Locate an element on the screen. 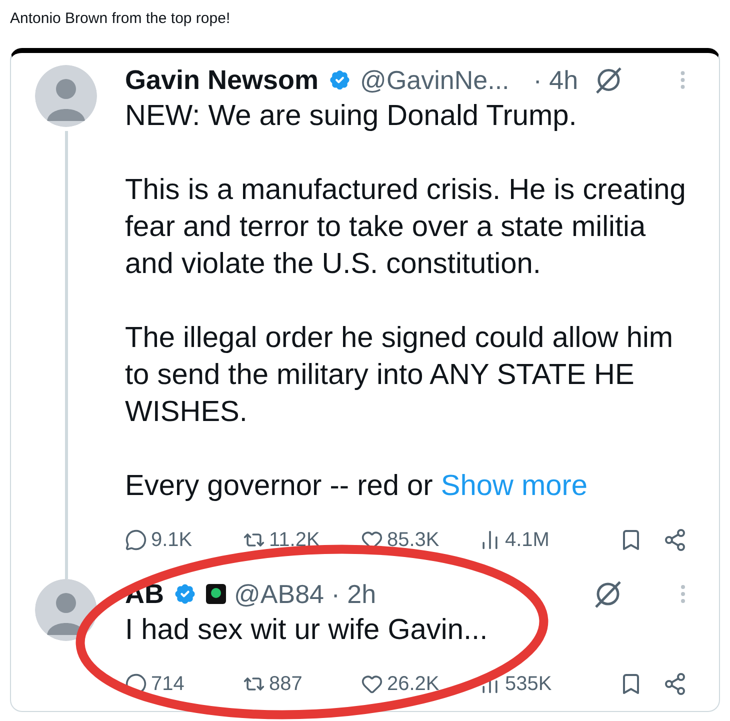  author-handle: @AB84 · 2h is located at coordinates (305, 594).